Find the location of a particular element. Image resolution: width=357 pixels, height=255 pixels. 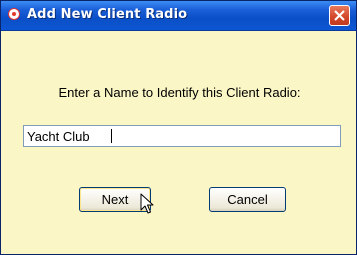

text-caret is located at coordinates (111, 136).